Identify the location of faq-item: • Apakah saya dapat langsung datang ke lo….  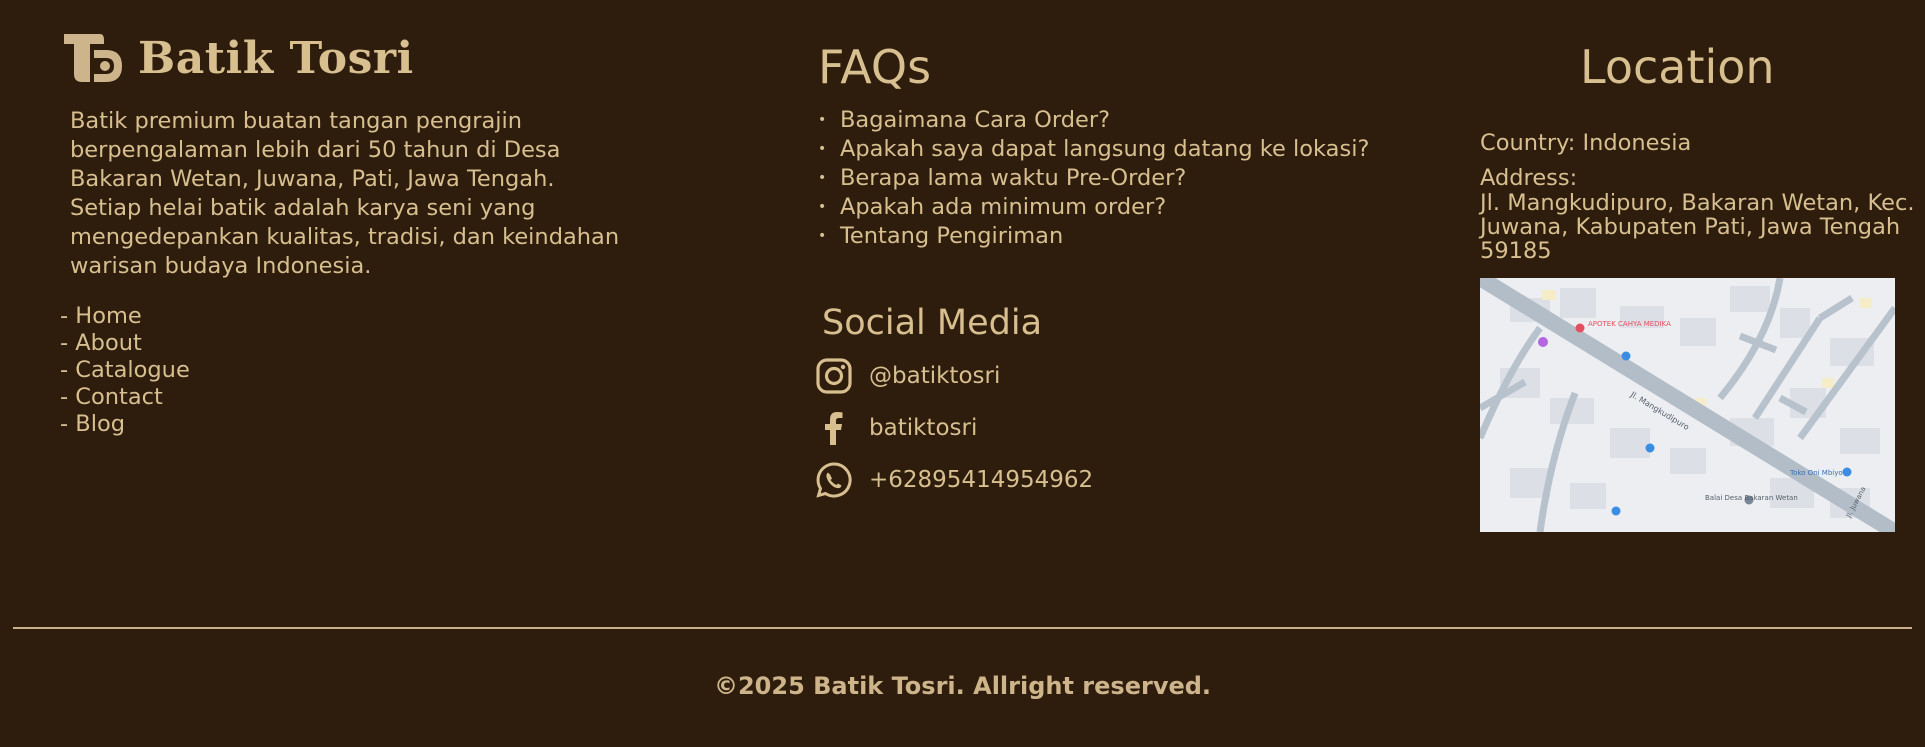
(1093, 149).